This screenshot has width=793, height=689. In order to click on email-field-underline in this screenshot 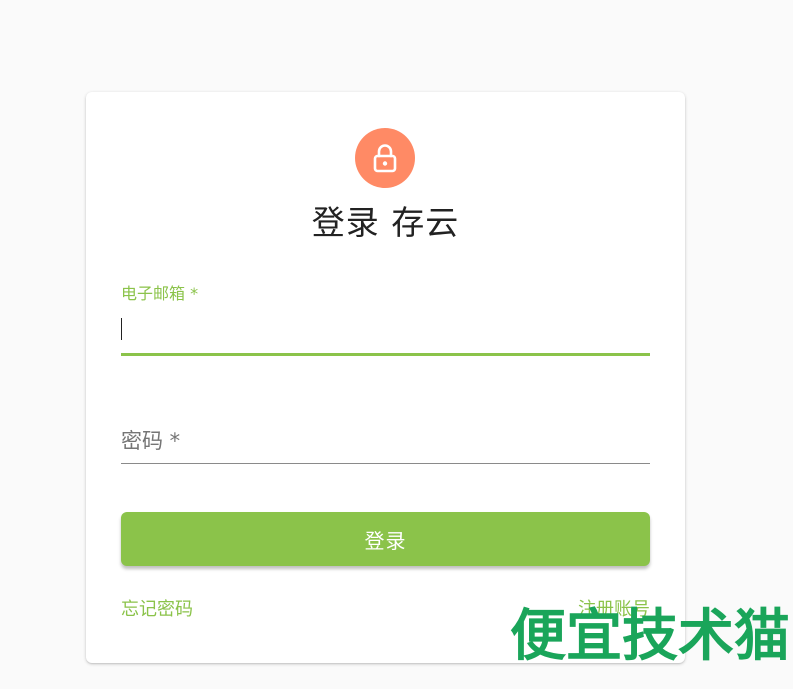, I will do `click(385, 354)`.